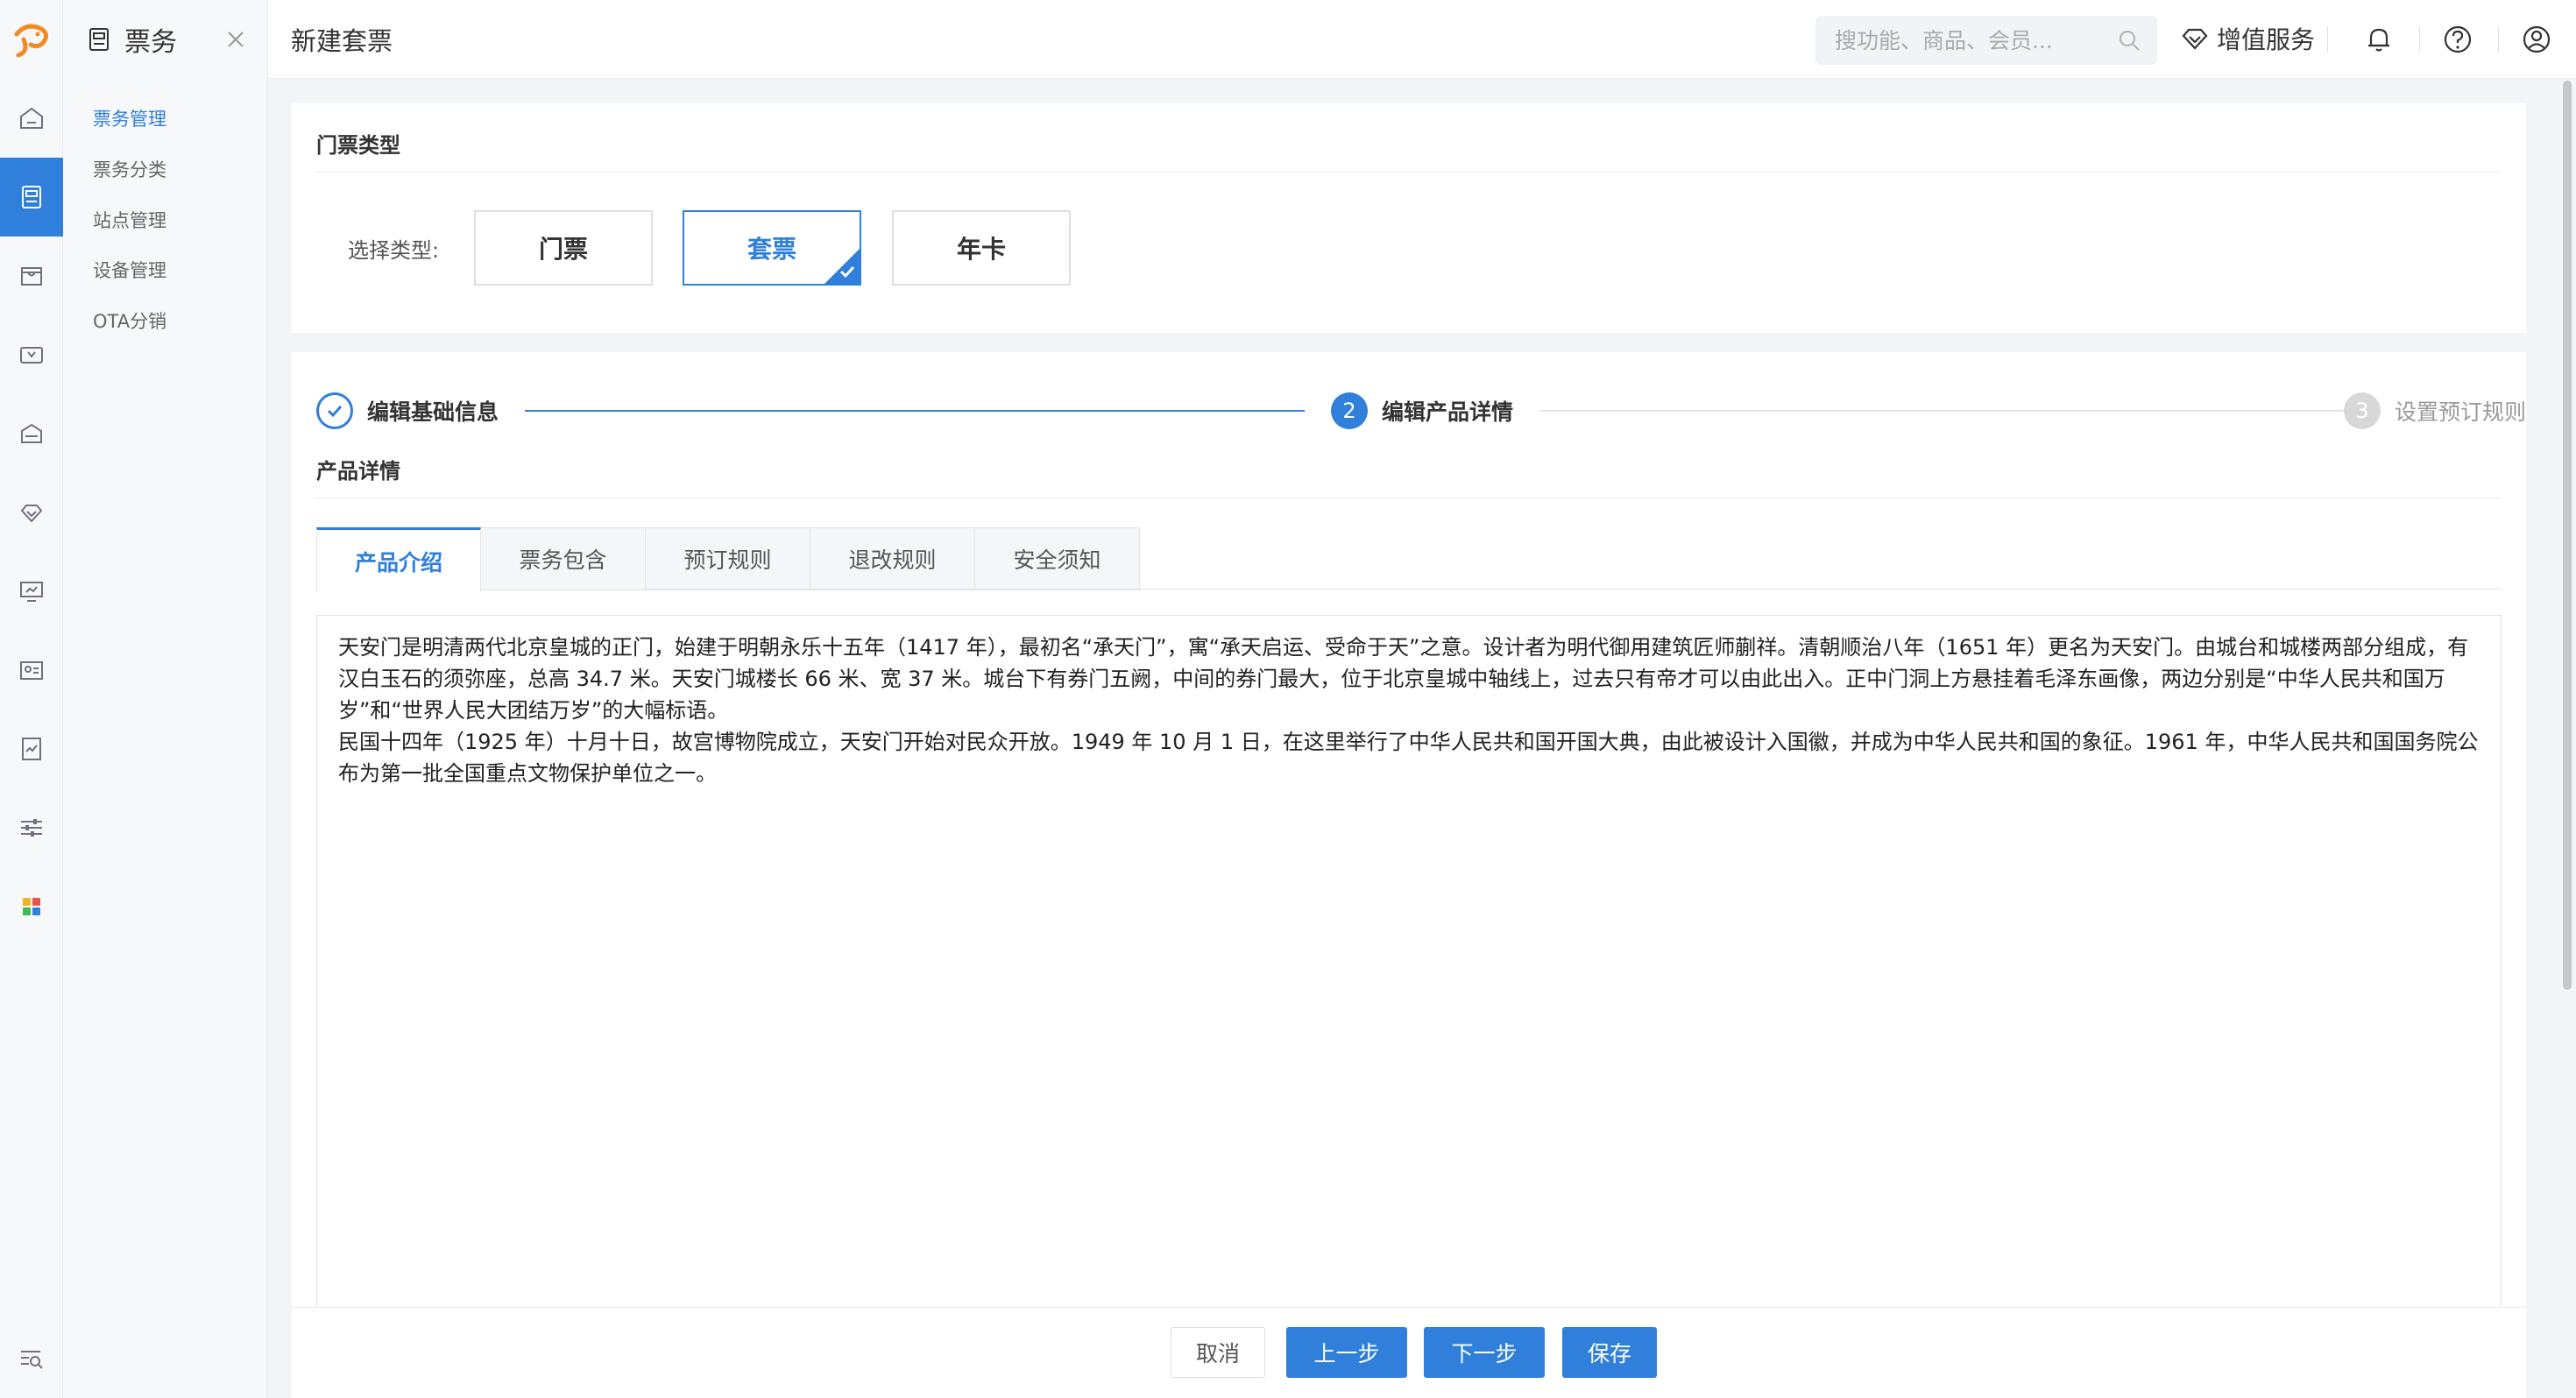 This screenshot has height=1398, width=2576. I want to click on submenu-item-ota: OTA分销, so click(129, 320).